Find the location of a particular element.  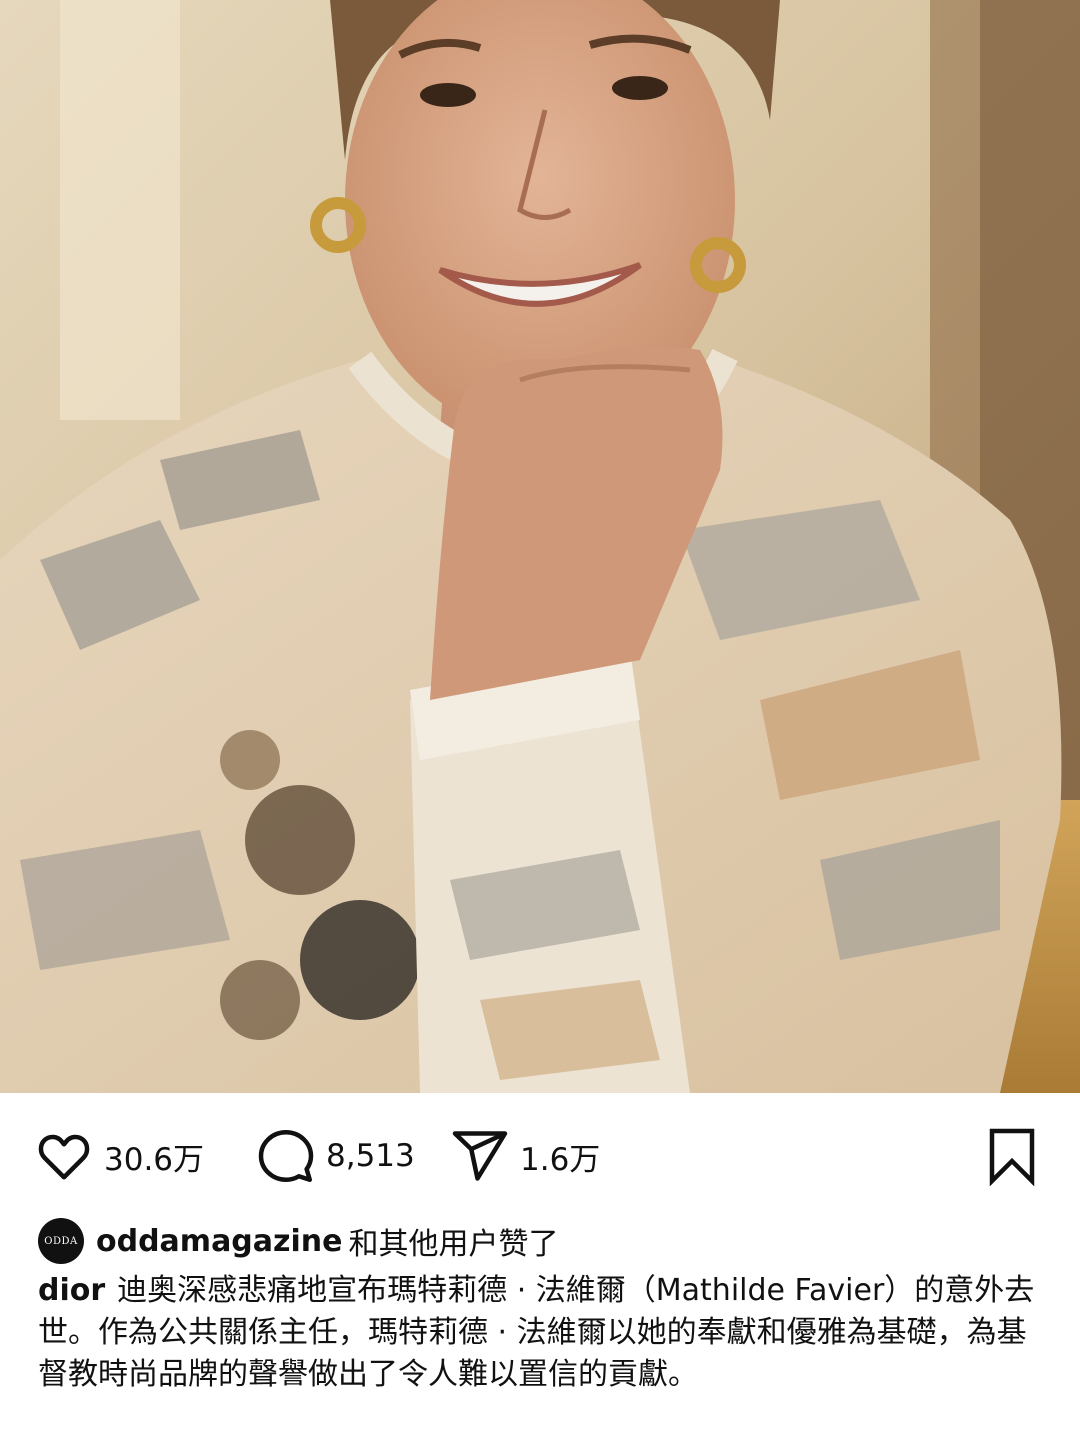

comment-count: 8,513 is located at coordinates (370, 1156).